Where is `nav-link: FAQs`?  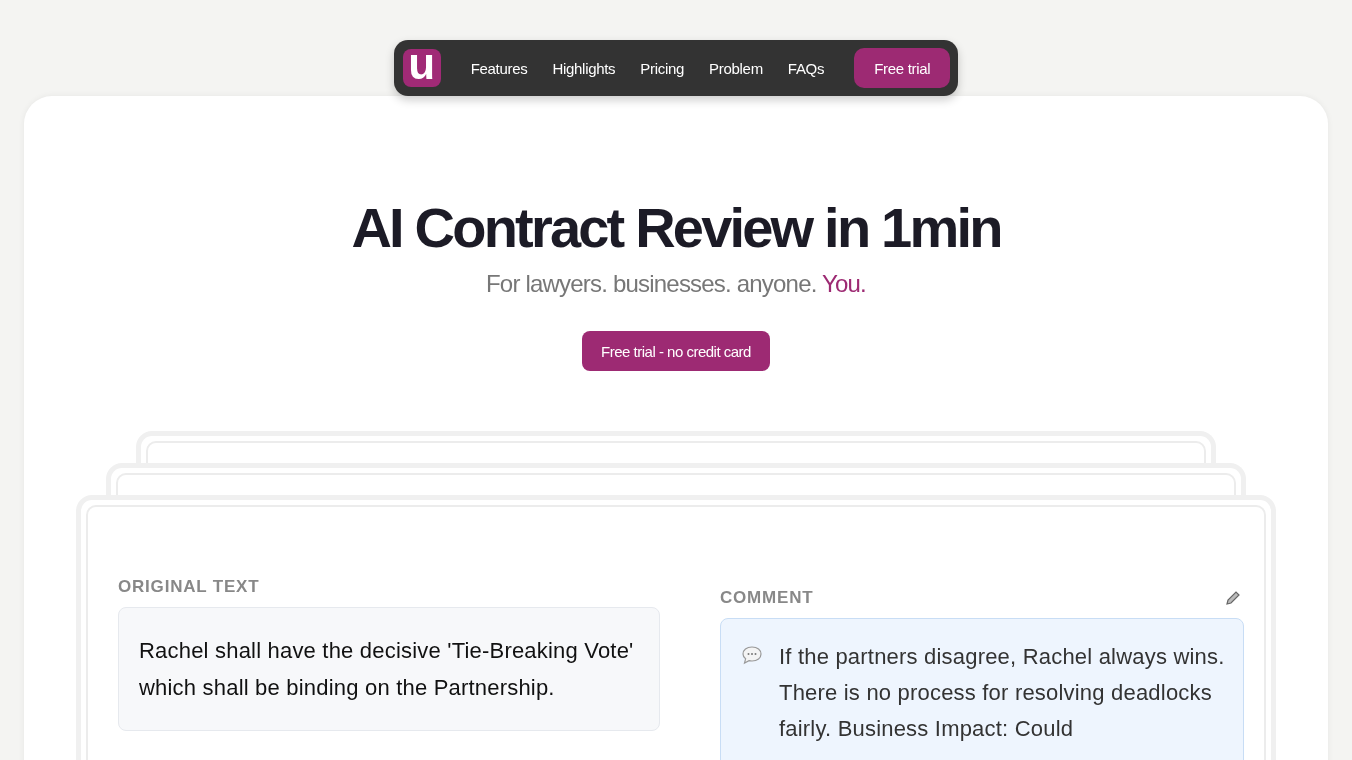
nav-link: FAQs is located at coordinates (806, 68).